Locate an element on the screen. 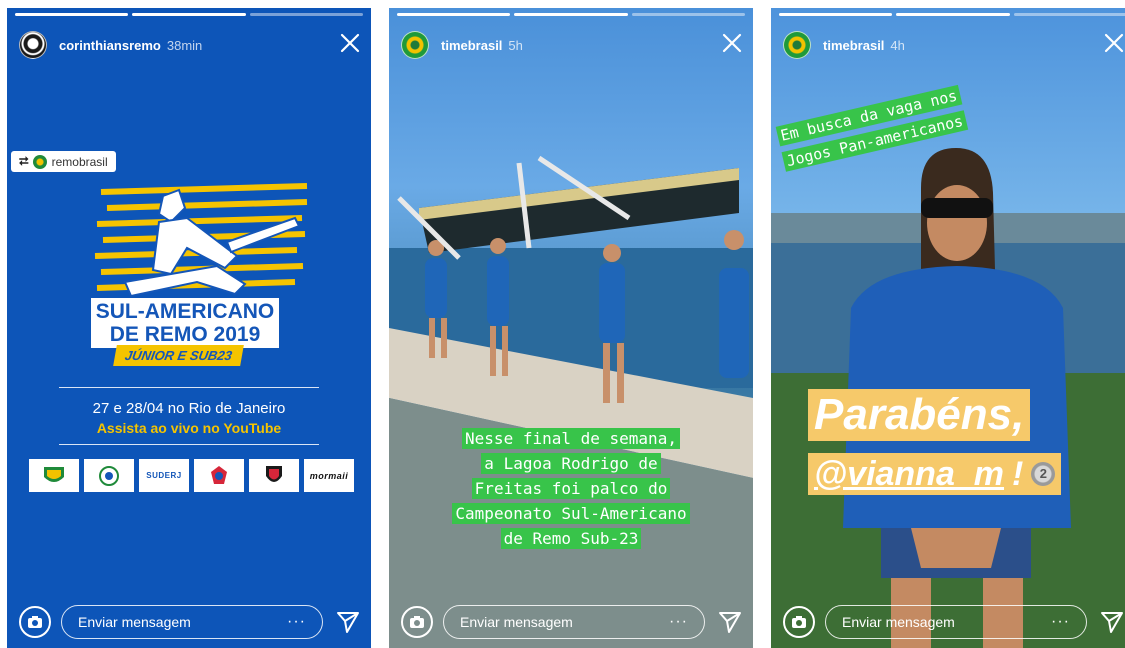 The height and width of the screenshot is (648, 1125). poster-subtitle: JÚNIOR E SUB23 is located at coordinates (178, 355).